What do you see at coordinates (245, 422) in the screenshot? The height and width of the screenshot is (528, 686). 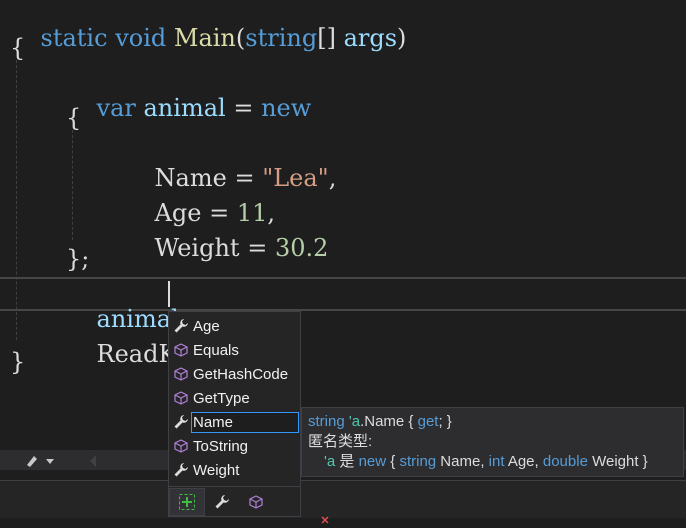 I see `completion-item-label: Name` at bounding box center [245, 422].